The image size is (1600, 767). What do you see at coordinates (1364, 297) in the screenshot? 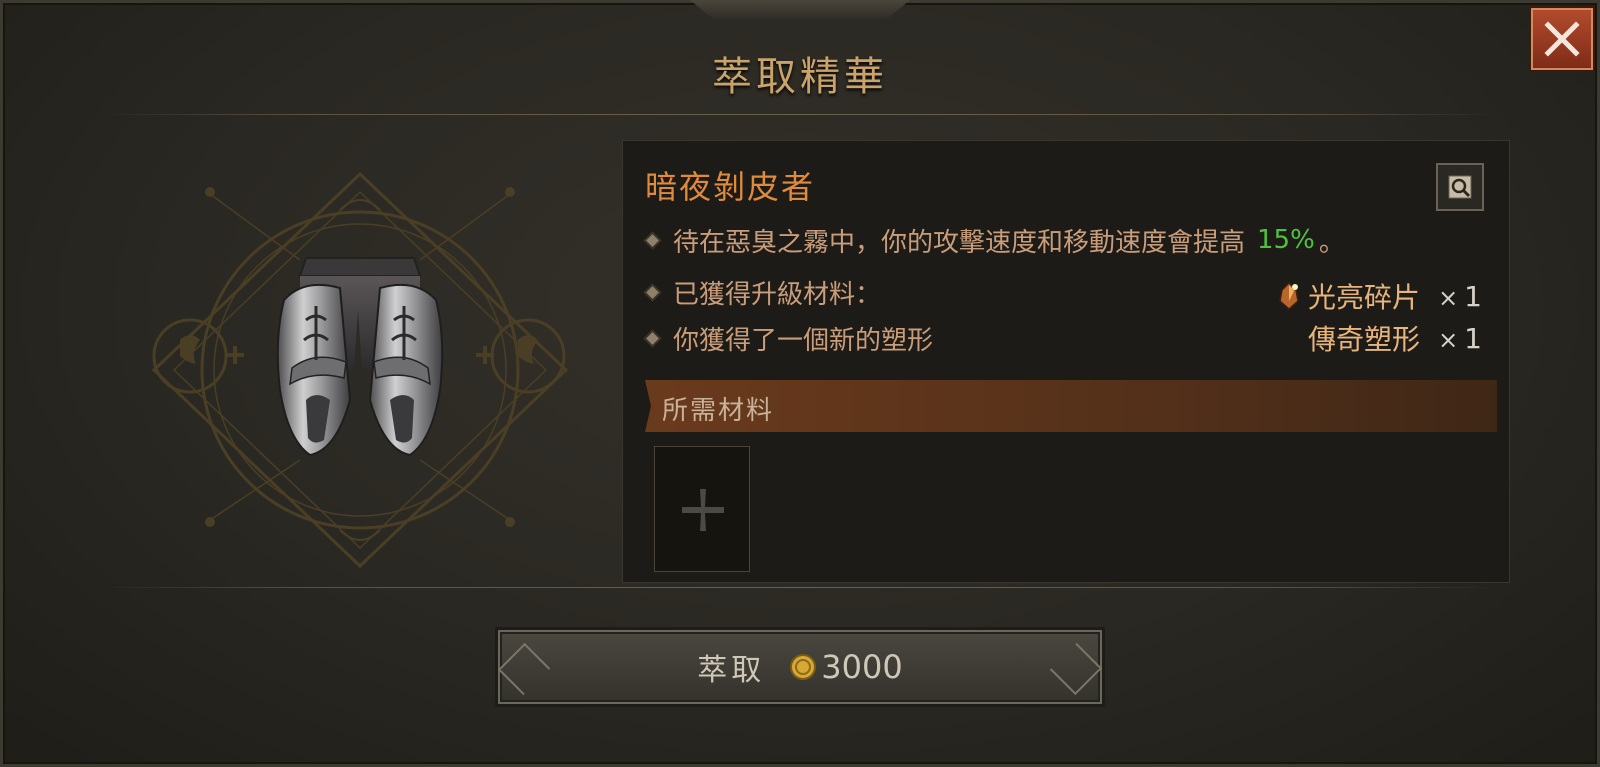
I see `reward-name: 光亮碎片` at bounding box center [1364, 297].